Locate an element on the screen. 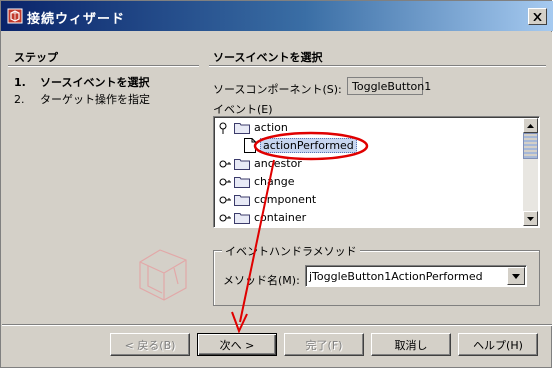 Image resolution: width=554 pixels, height=370 pixels. page-title: ソースイベントを選択 is located at coordinates (268, 57).